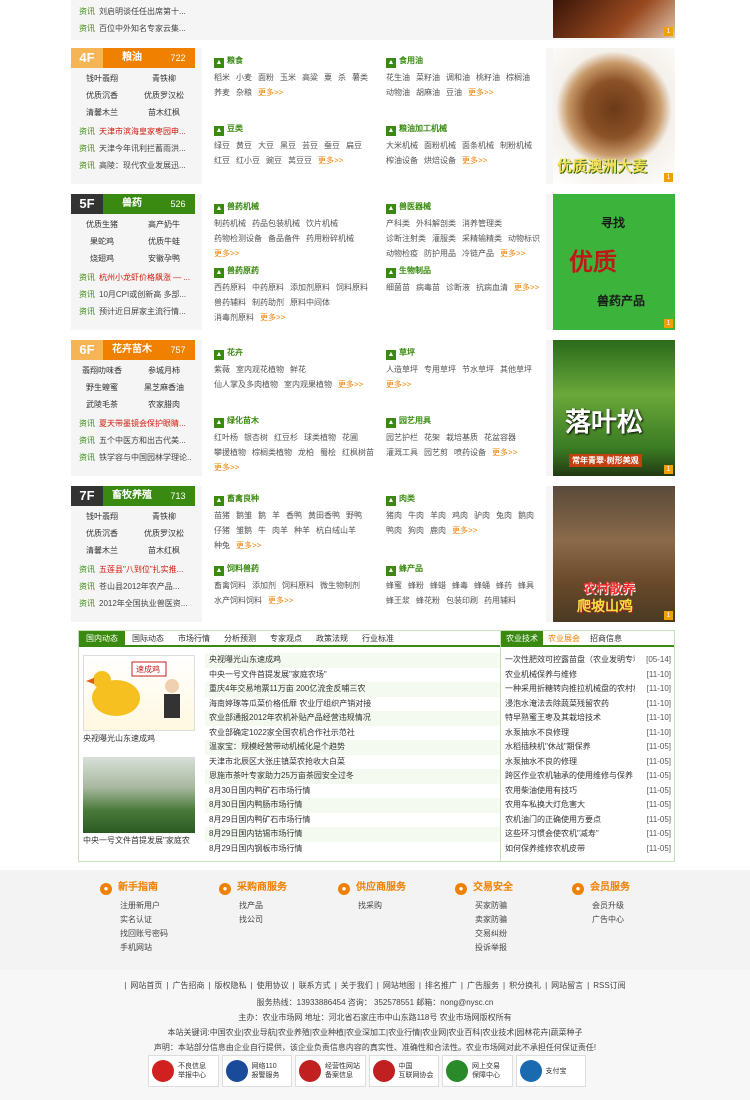 The height and width of the screenshot is (1100, 750). What do you see at coordinates (482, 238) in the screenshot?
I see `category-item: 采精输精类` at bounding box center [482, 238].